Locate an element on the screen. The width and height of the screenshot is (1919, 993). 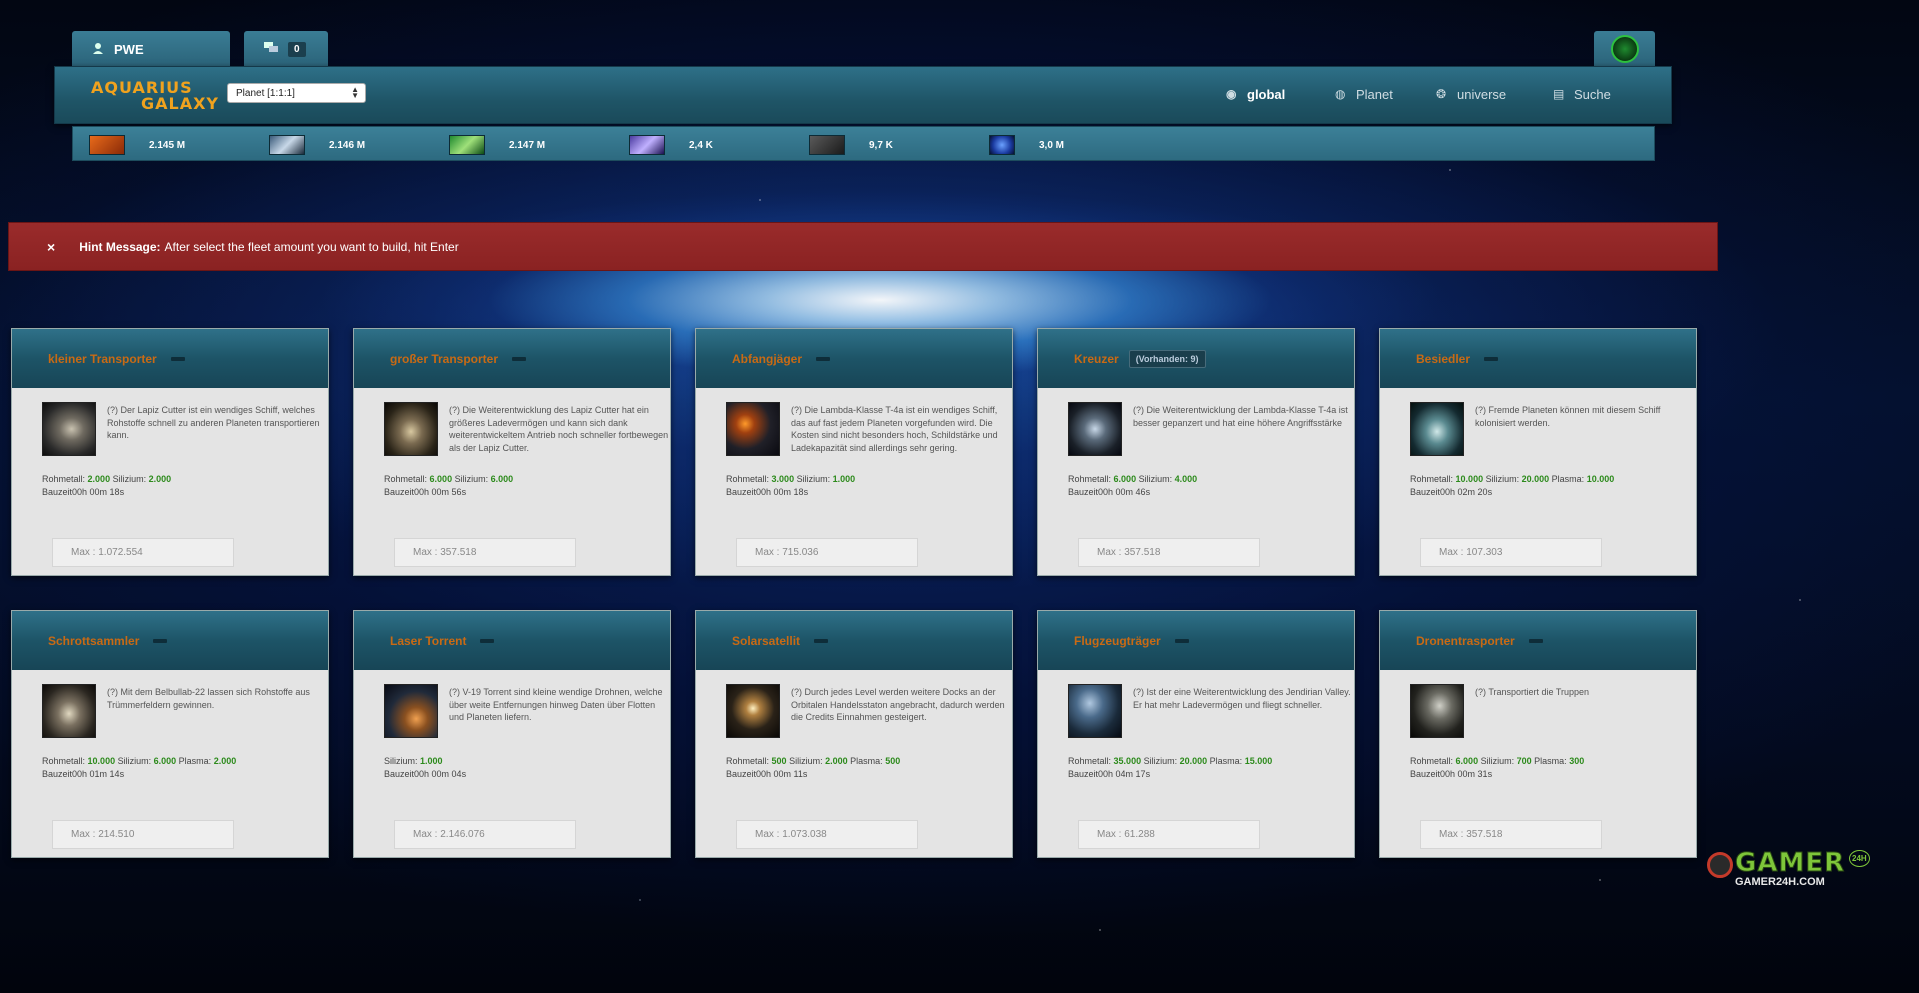
nav-global-label: global is located at coordinates (1266, 94).